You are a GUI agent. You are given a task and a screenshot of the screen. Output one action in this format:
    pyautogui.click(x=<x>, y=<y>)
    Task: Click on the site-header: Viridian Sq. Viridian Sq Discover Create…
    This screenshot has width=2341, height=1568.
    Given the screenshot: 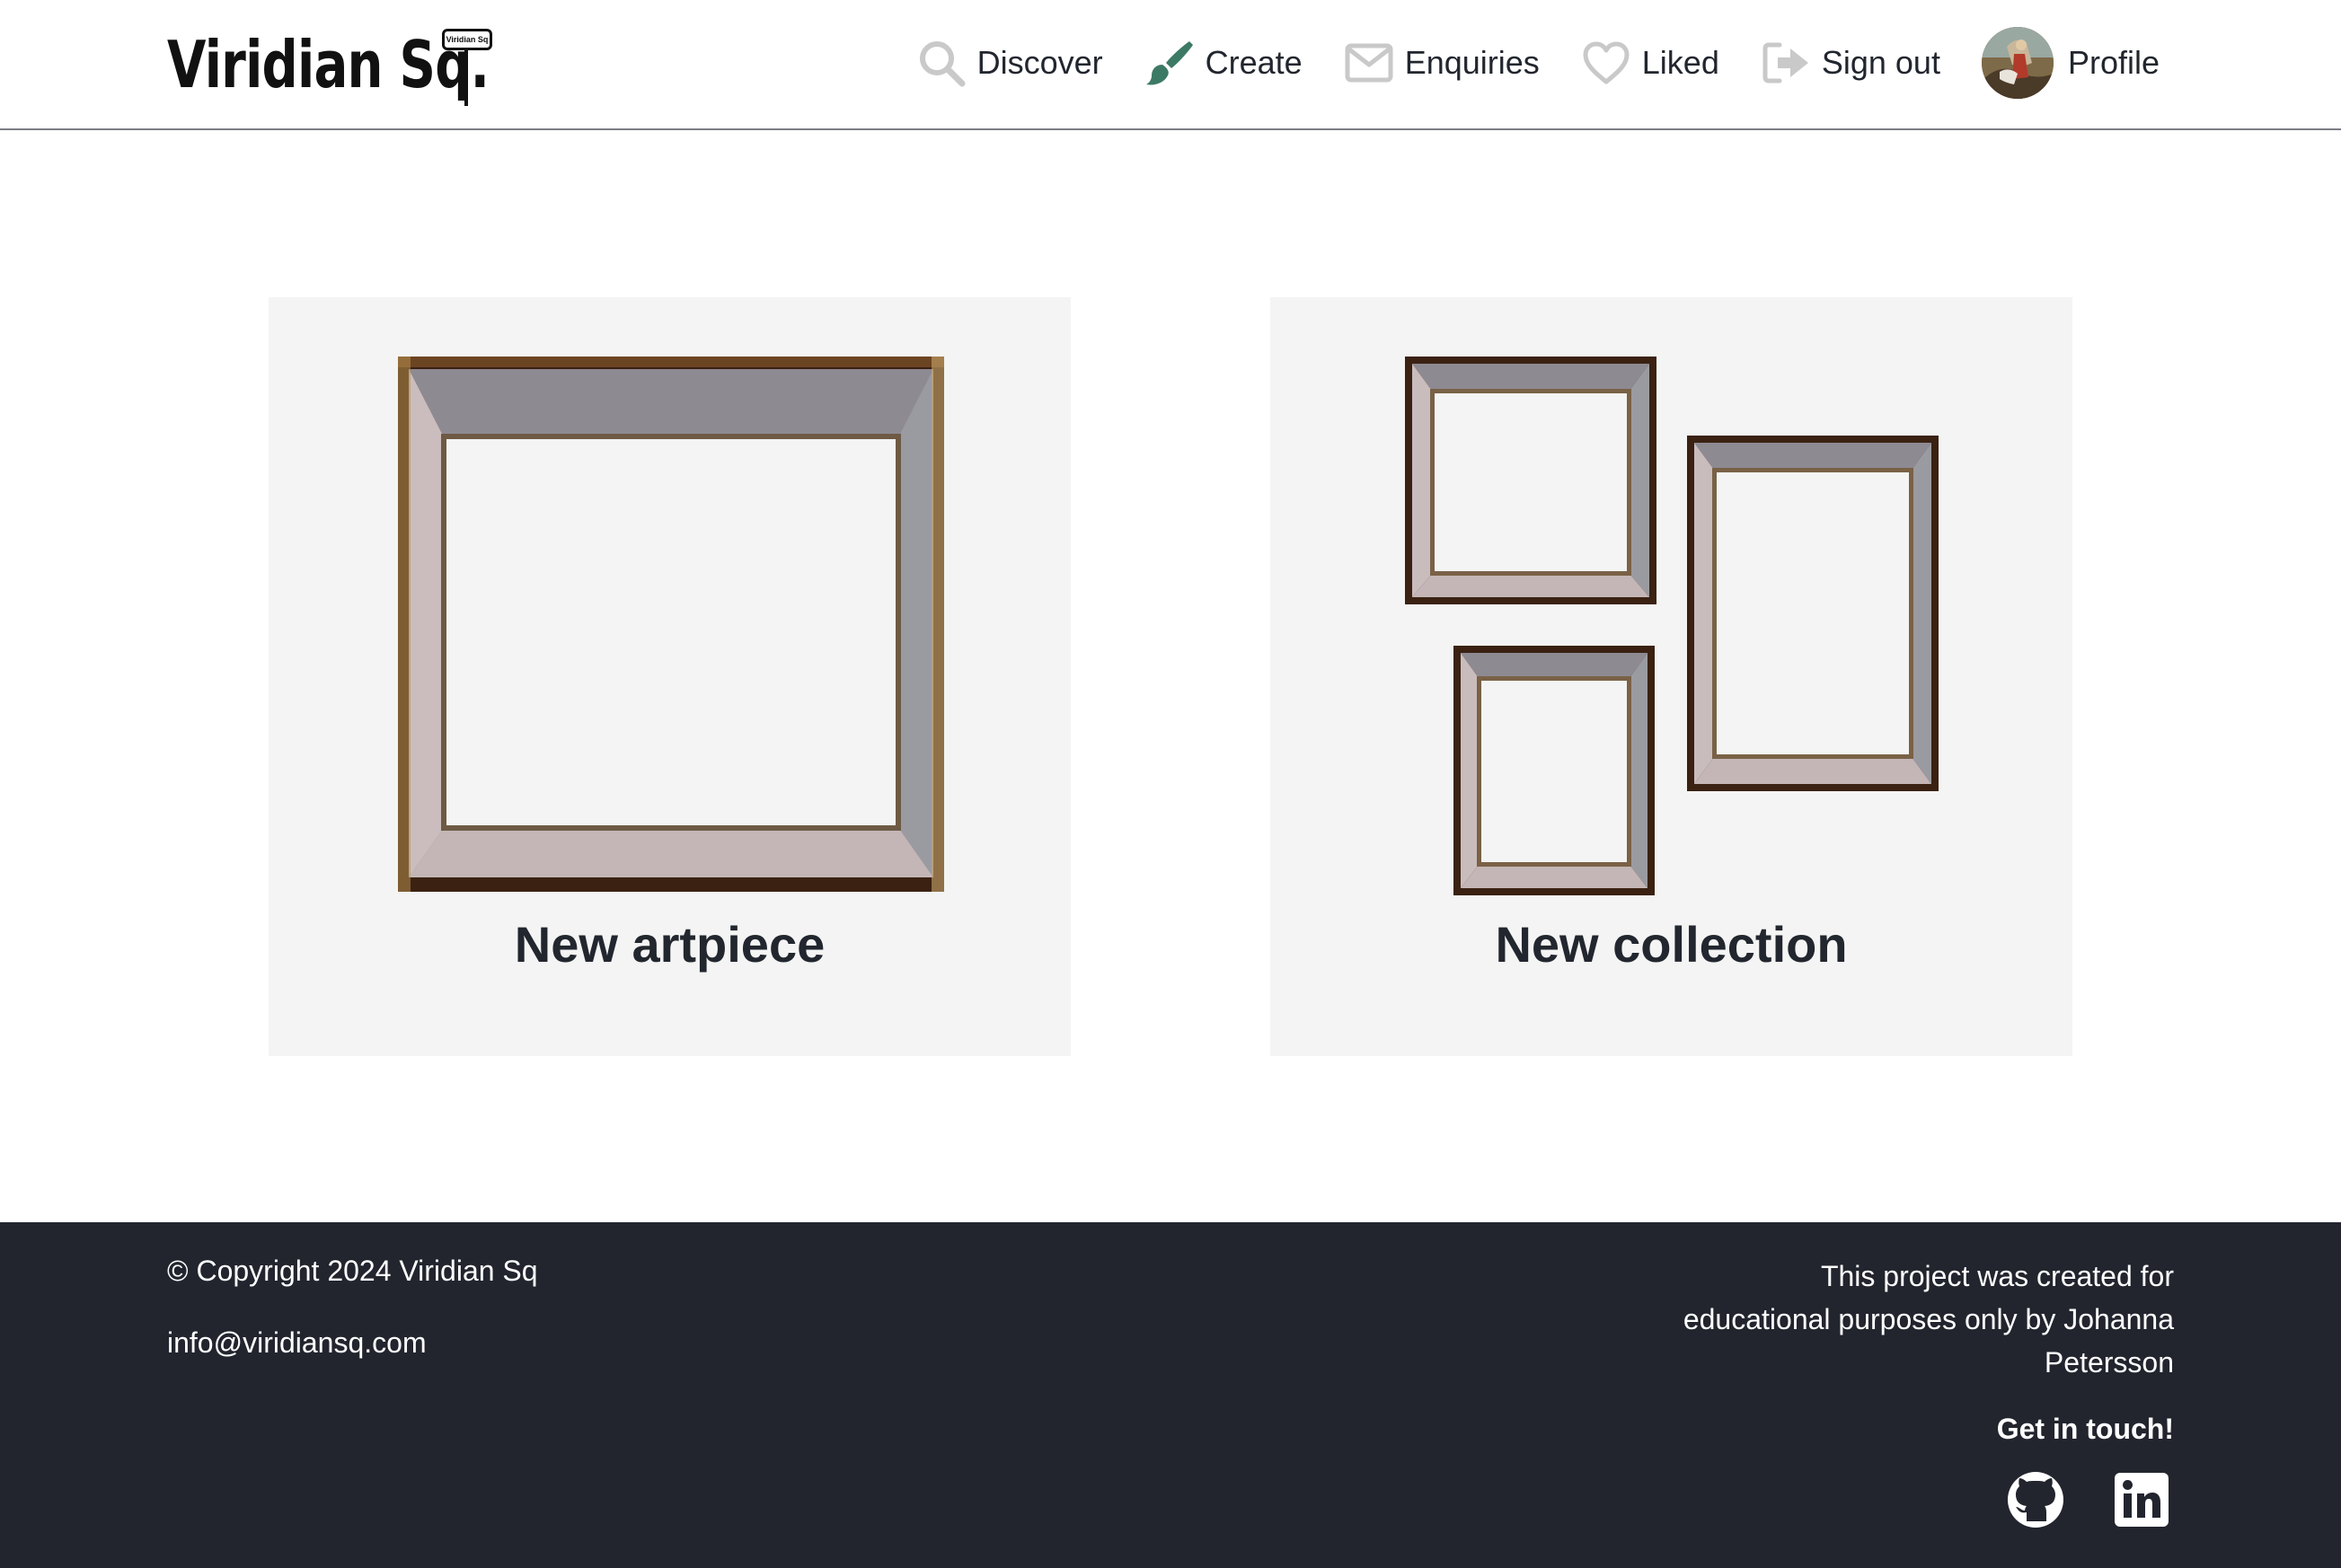 What is the action you would take?
    pyautogui.click(x=1170, y=65)
    